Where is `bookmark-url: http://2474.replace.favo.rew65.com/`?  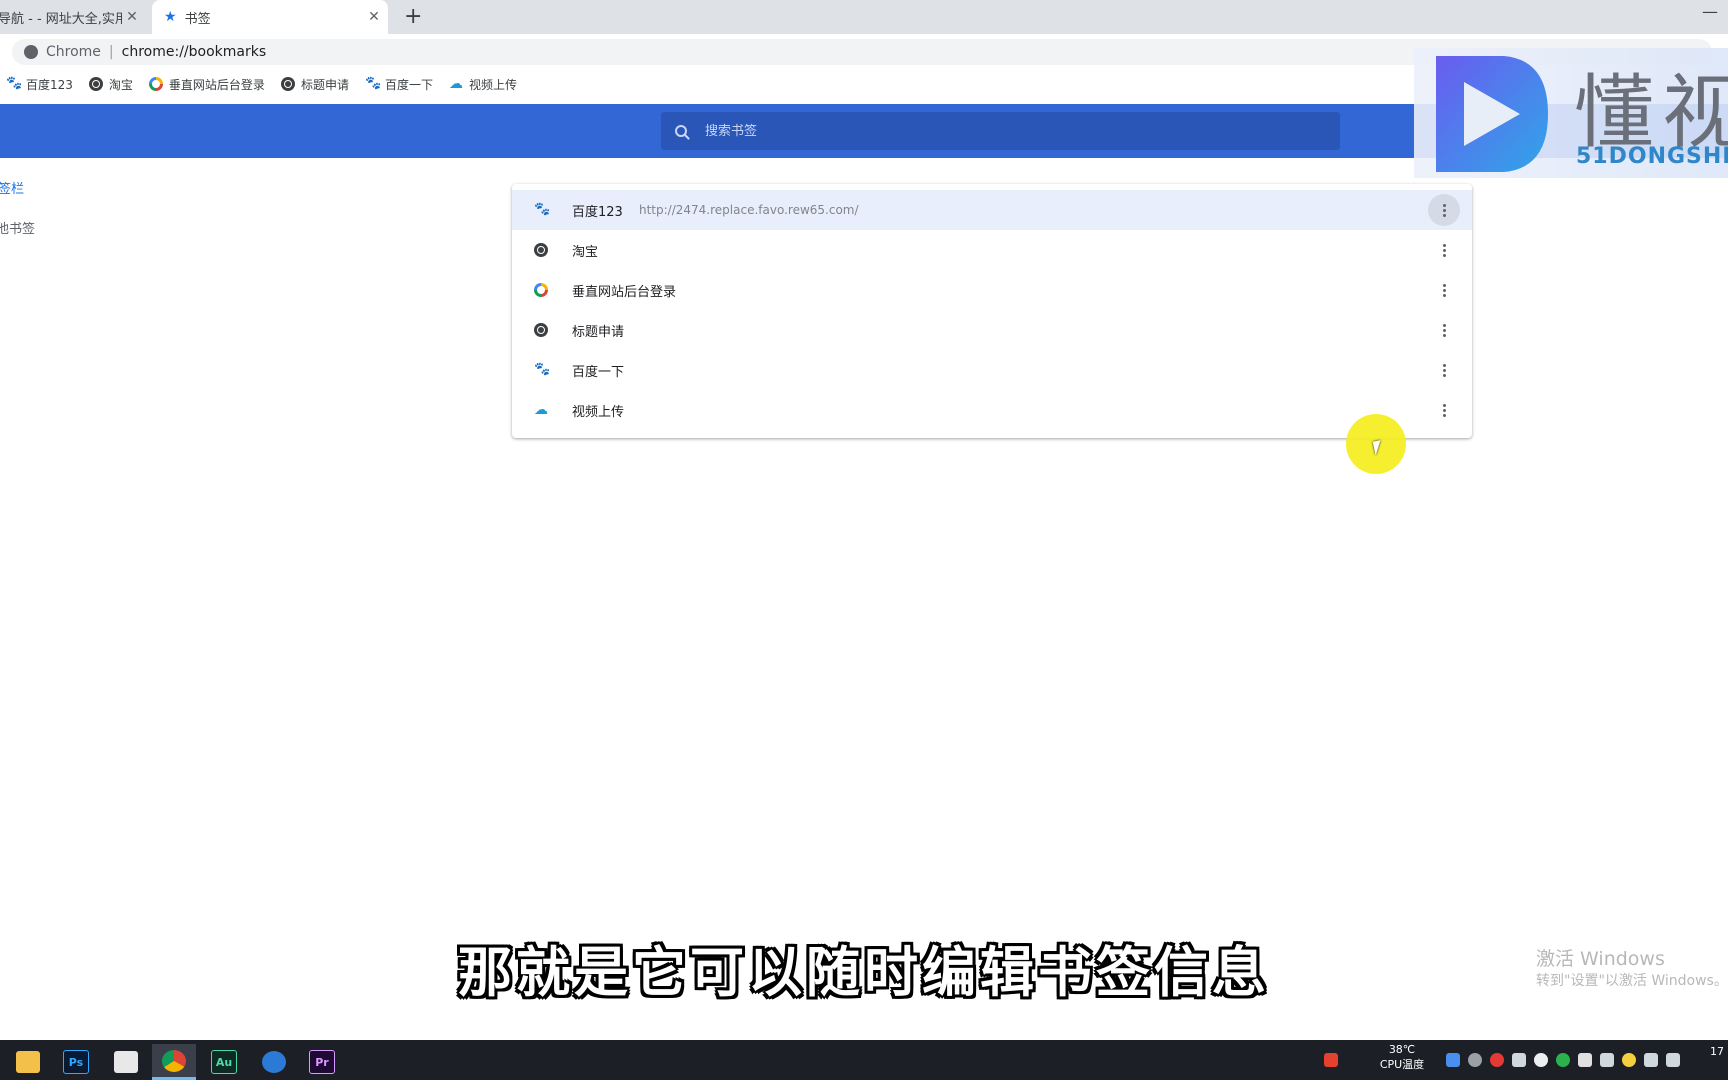
bookmark-url: http://2474.replace.favo.rew65.com/ is located at coordinates (749, 210).